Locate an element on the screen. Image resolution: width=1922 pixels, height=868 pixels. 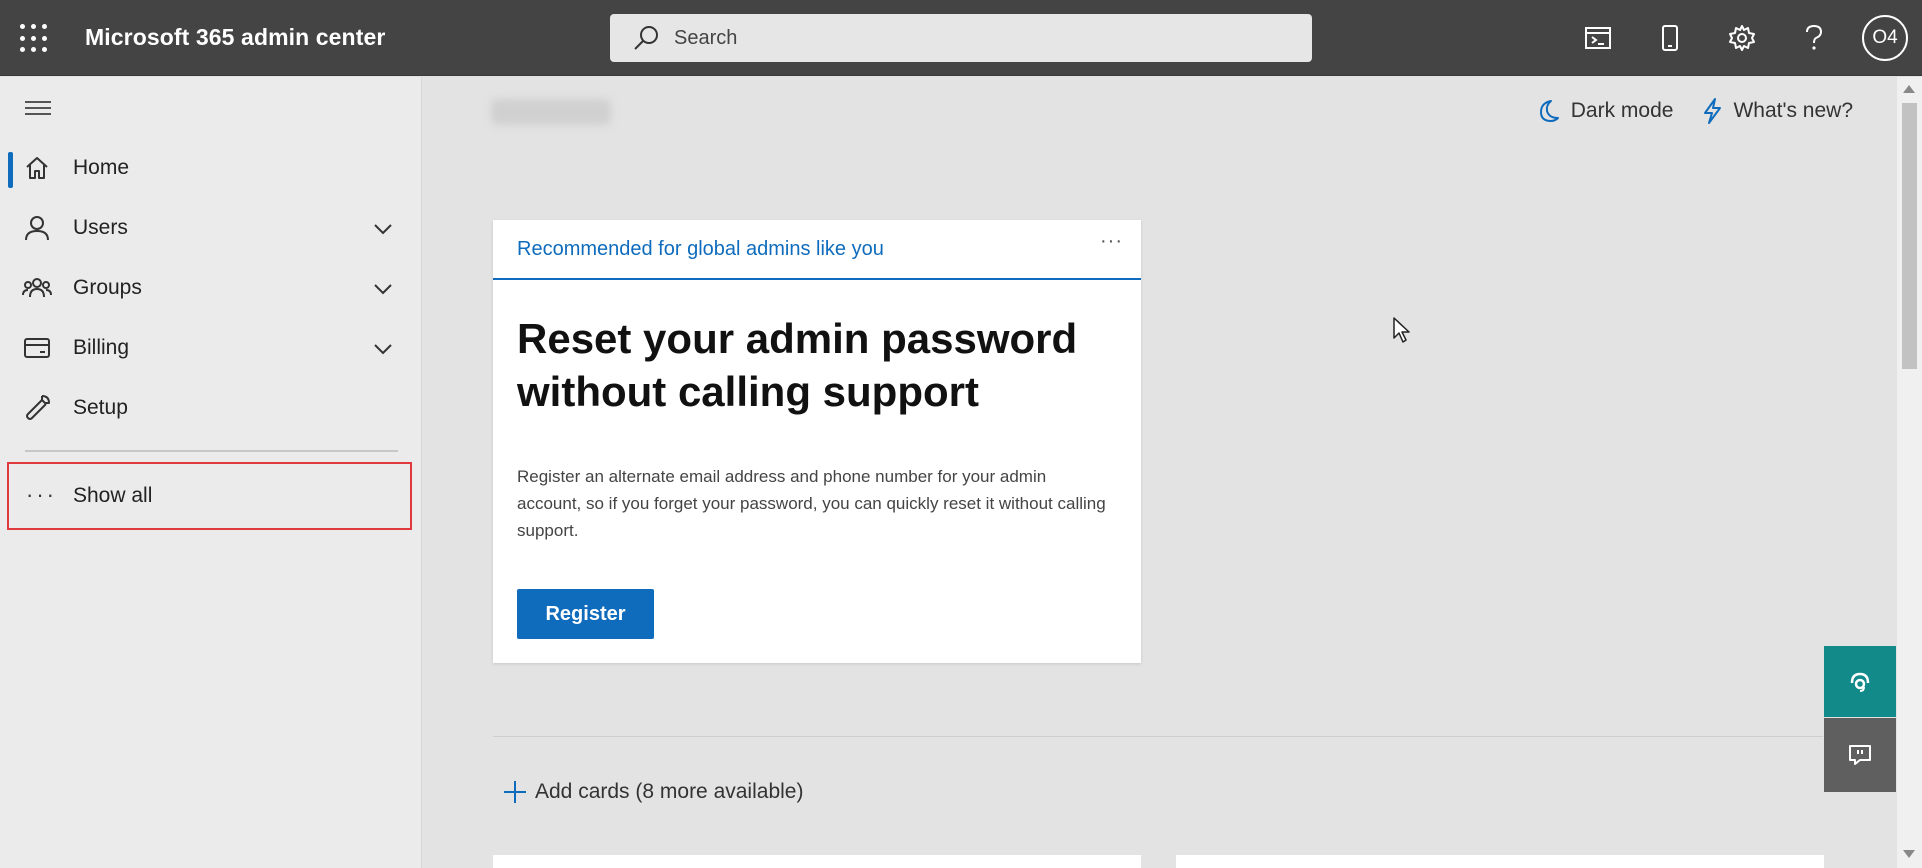
add-cards-button: Add cards (8 more available) is located at coordinates (653, 792).